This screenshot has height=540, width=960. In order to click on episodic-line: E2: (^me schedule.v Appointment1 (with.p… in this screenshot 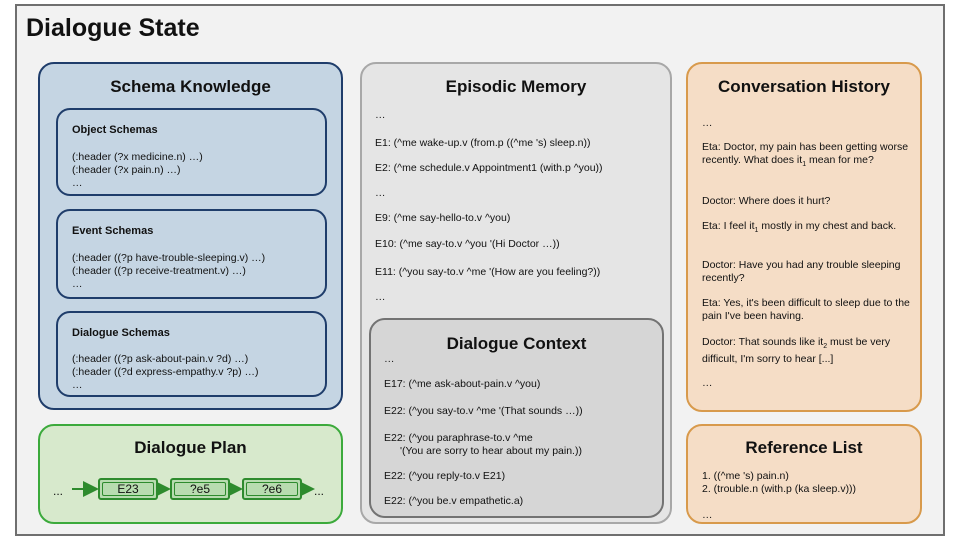, I will do `click(489, 168)`.